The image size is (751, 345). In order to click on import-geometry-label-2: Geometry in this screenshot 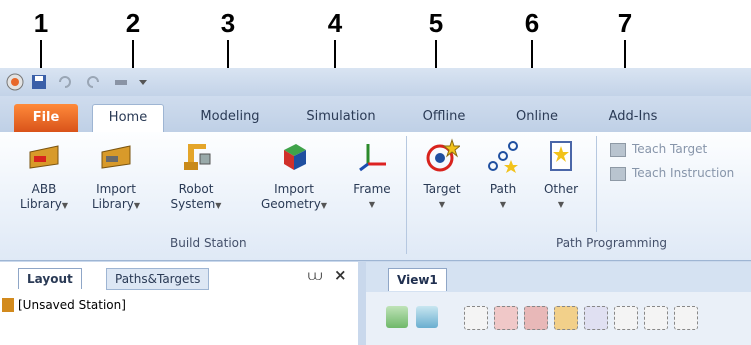, I will do `click(291, 204)`.